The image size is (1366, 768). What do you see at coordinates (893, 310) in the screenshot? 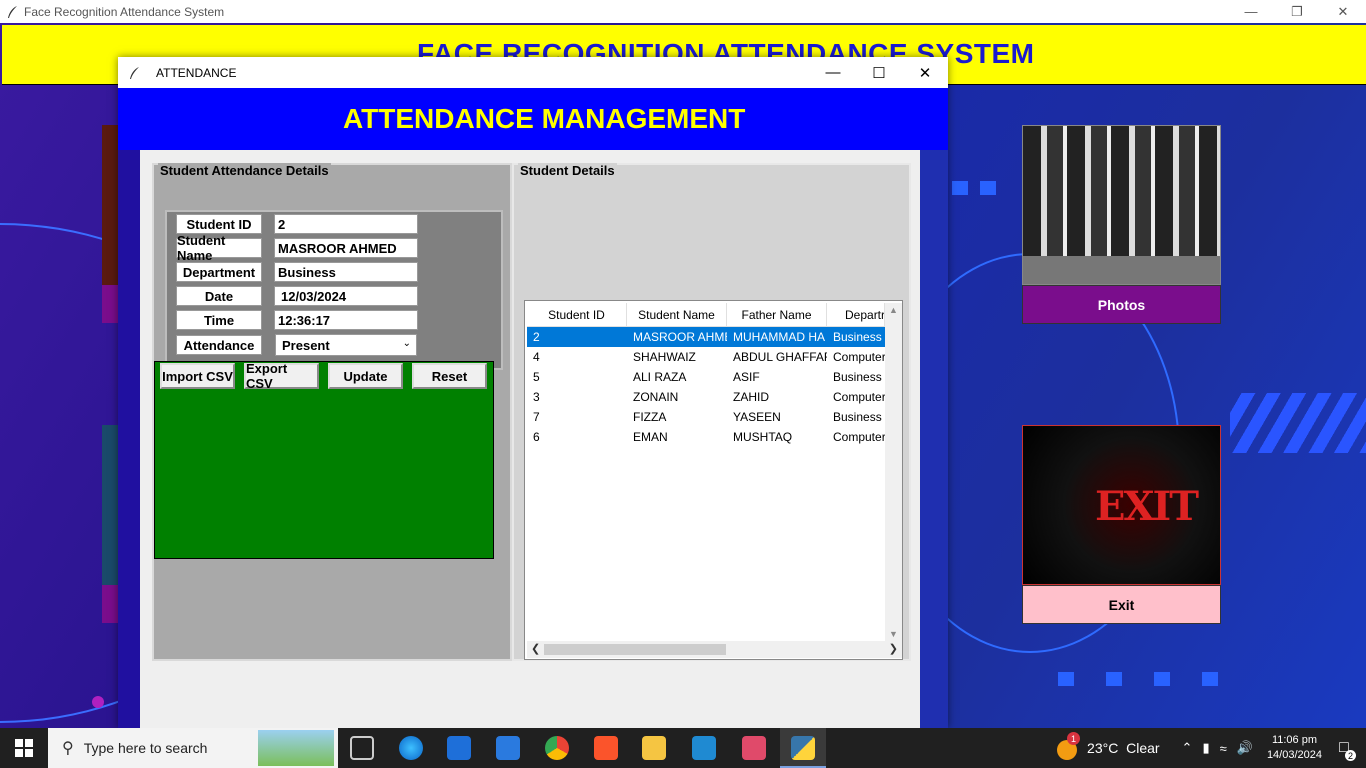
I see `scroll-up-icon: ▲` at bounding box center [893, 310].